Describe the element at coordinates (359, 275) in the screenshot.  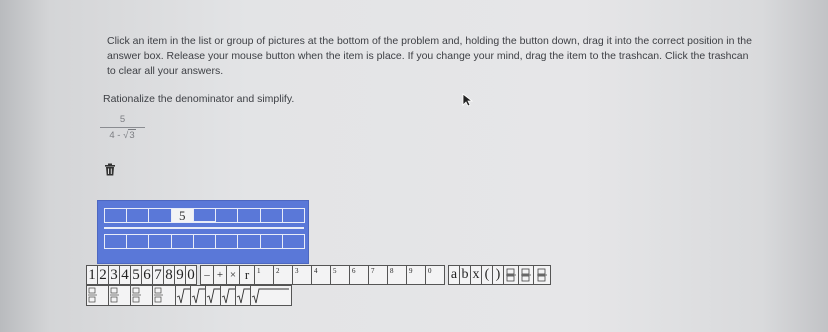
I see `tile-superscript: 6` at that location.